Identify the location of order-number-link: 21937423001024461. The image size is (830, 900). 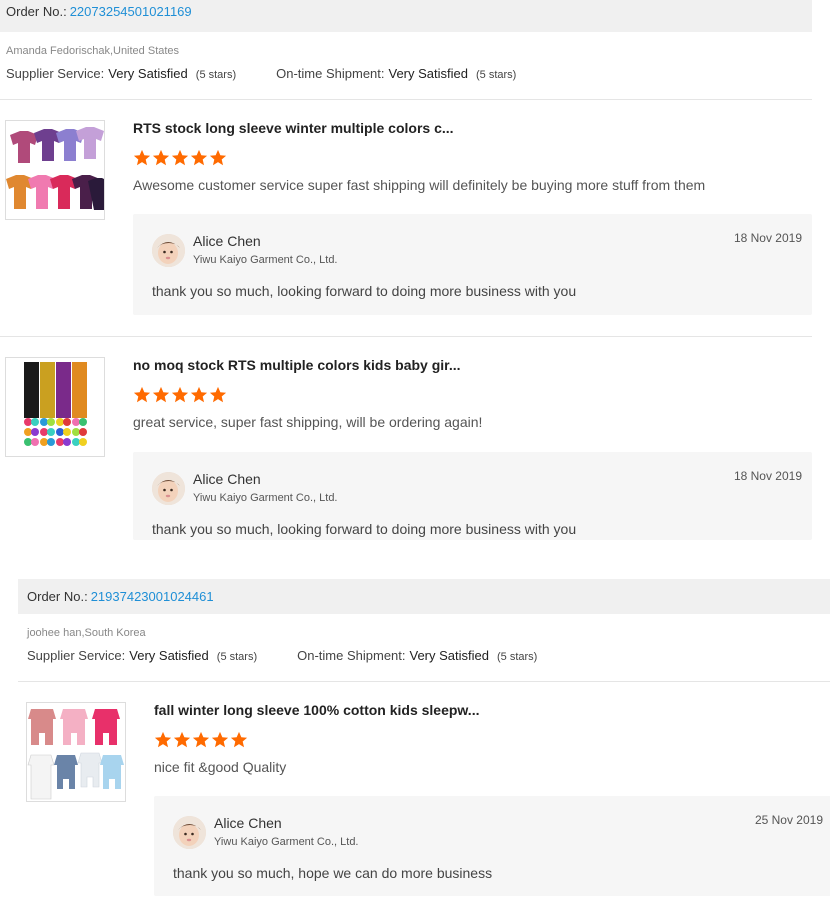
(152, 596).